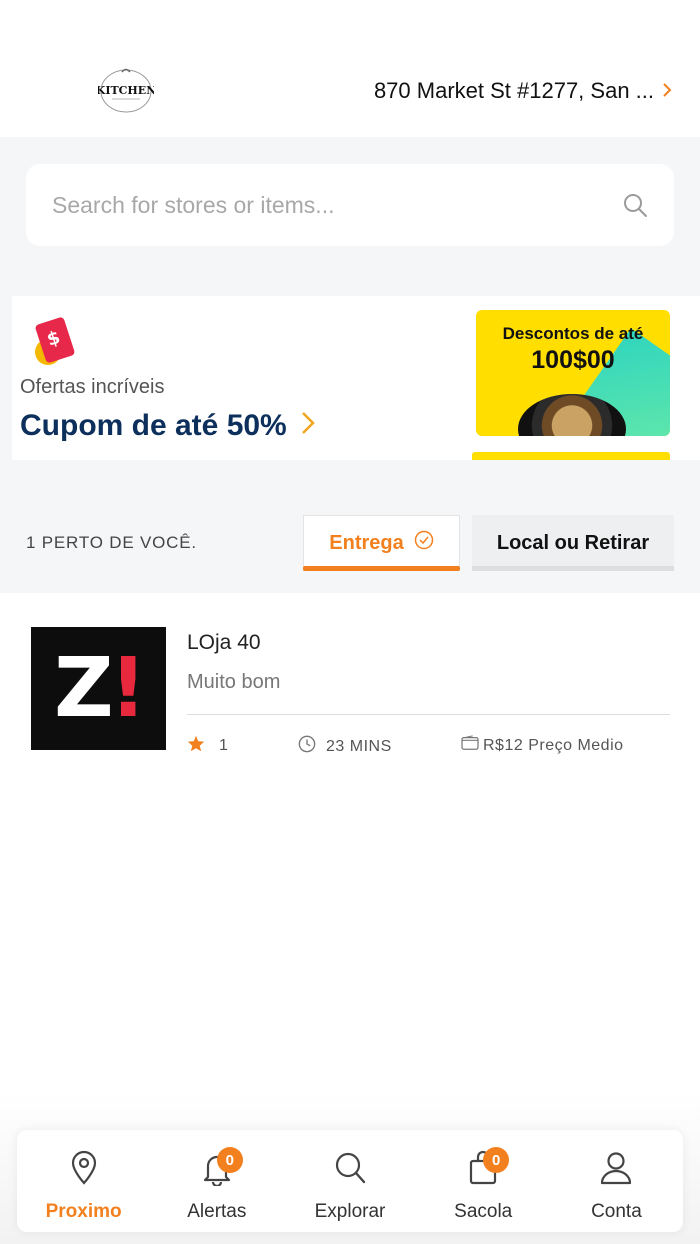 This screenshot has width=700, height=1244. What do you see at coordinates (53, 339) in the screenshot?
I see `coupon-icon: $` at bounding box center [53, 339].